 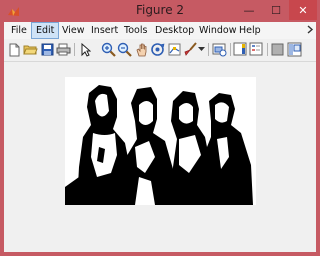 I want to click on menu-help: Help, so click(x=250, y=30).